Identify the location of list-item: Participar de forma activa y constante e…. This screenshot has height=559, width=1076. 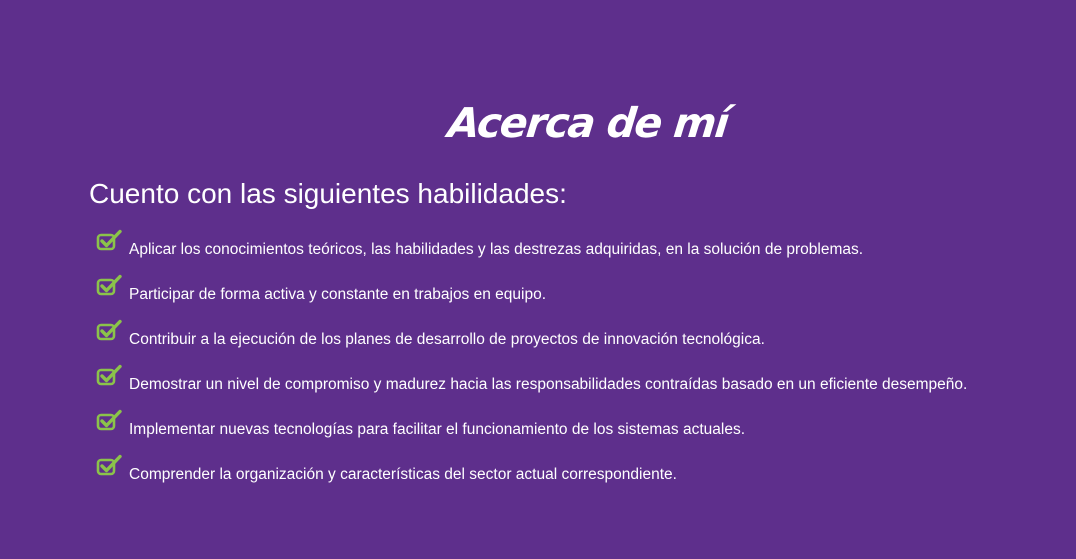
(531, 298).